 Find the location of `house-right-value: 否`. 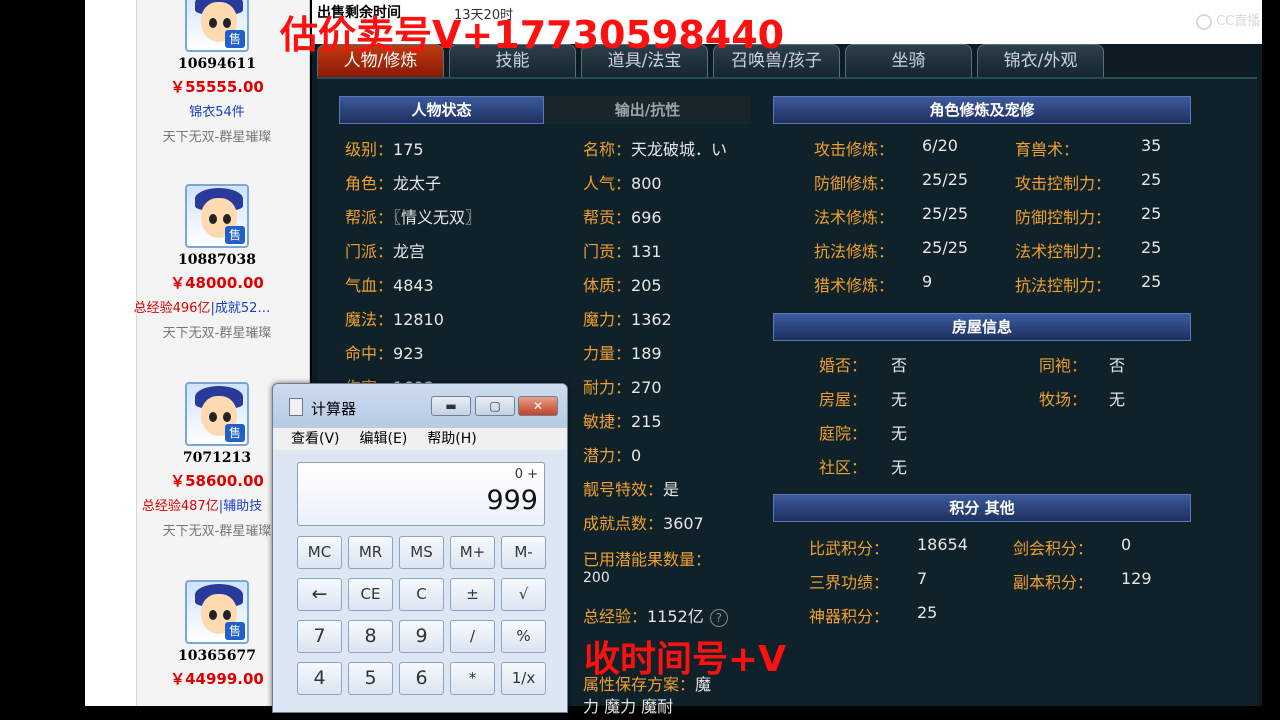

house-right-value: 否 is located at coordinates (1117, 365).